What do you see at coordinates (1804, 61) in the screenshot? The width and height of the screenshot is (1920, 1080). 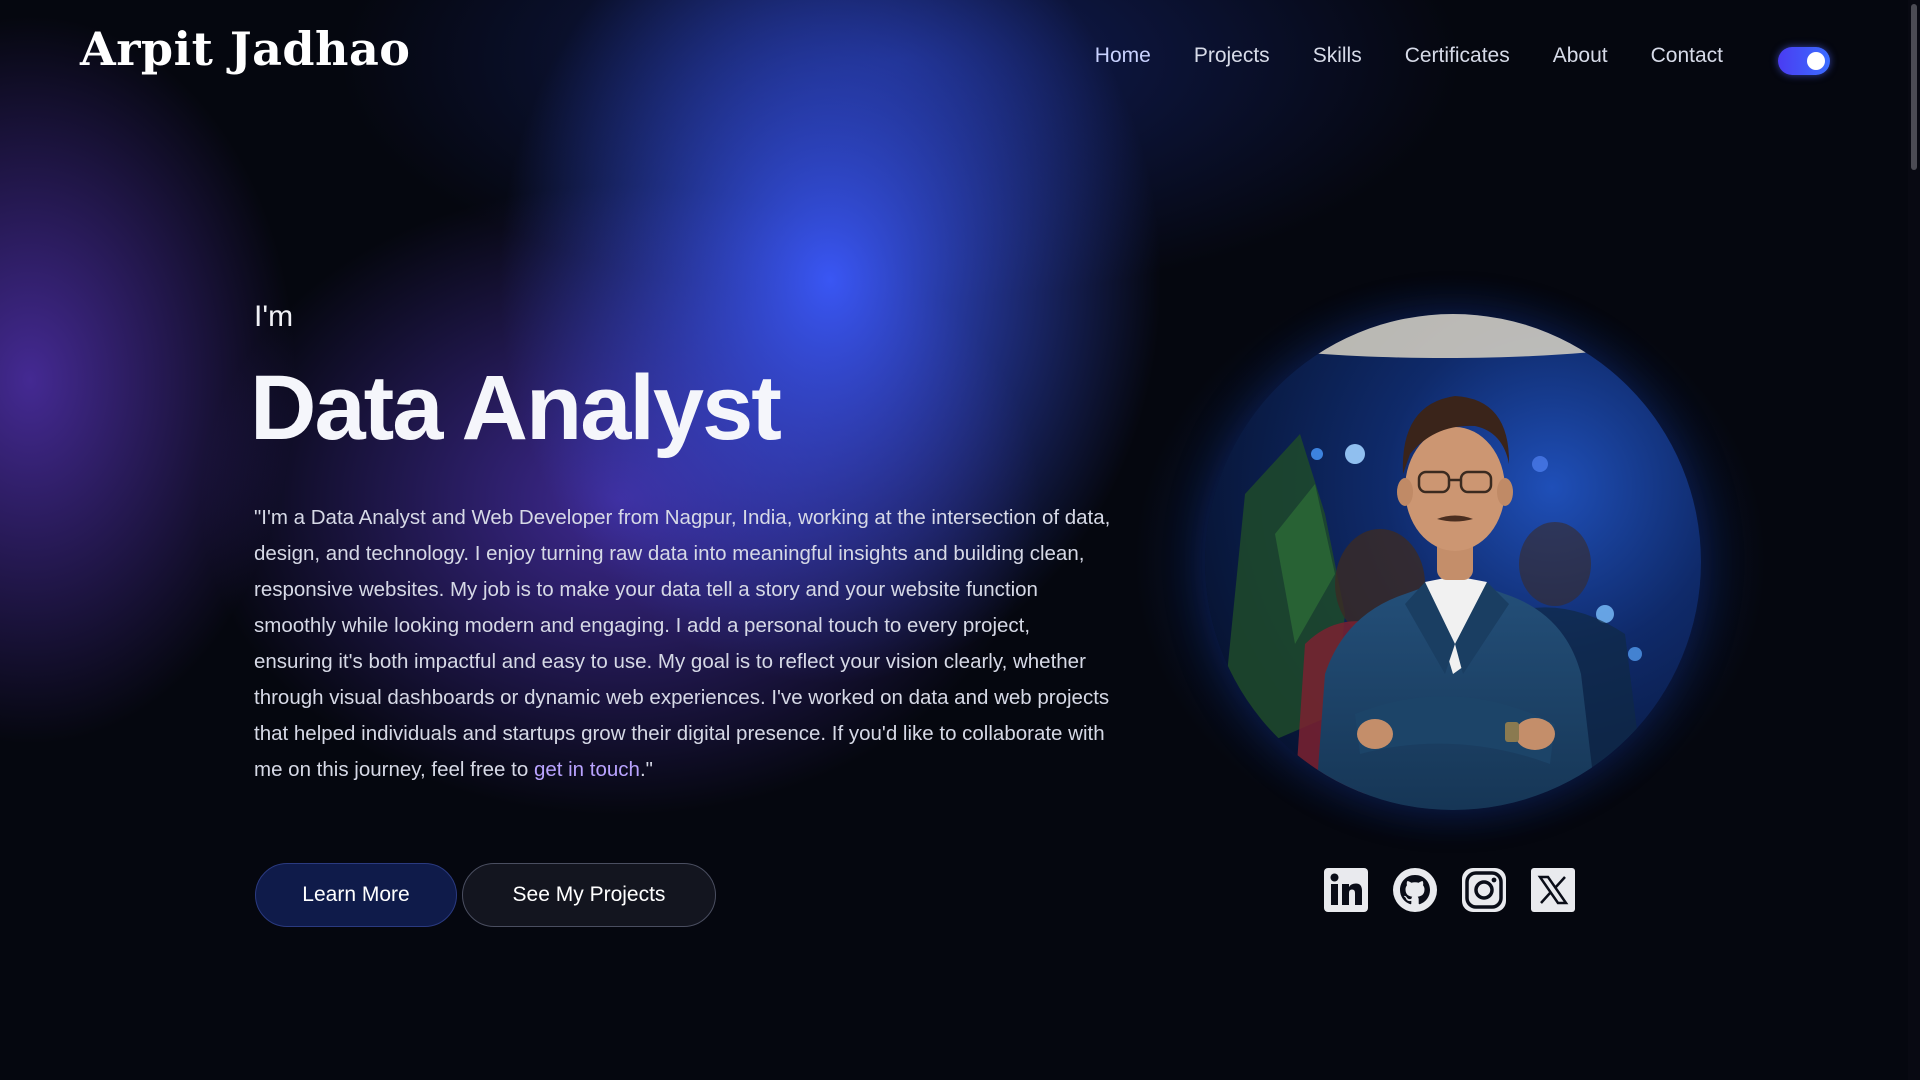 I see `theme-toggle` at bounding box center [1804, 61].